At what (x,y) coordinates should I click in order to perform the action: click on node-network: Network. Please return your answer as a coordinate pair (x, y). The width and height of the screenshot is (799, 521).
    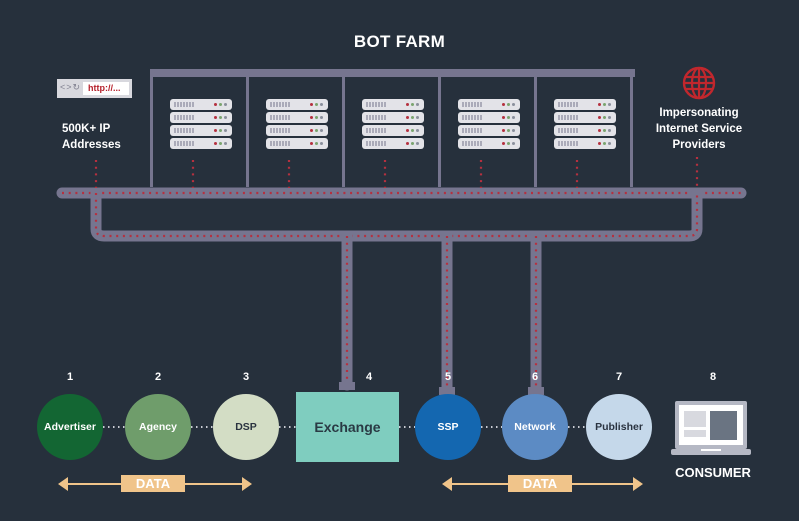
    Looking at the image, I should click on (535, 427).